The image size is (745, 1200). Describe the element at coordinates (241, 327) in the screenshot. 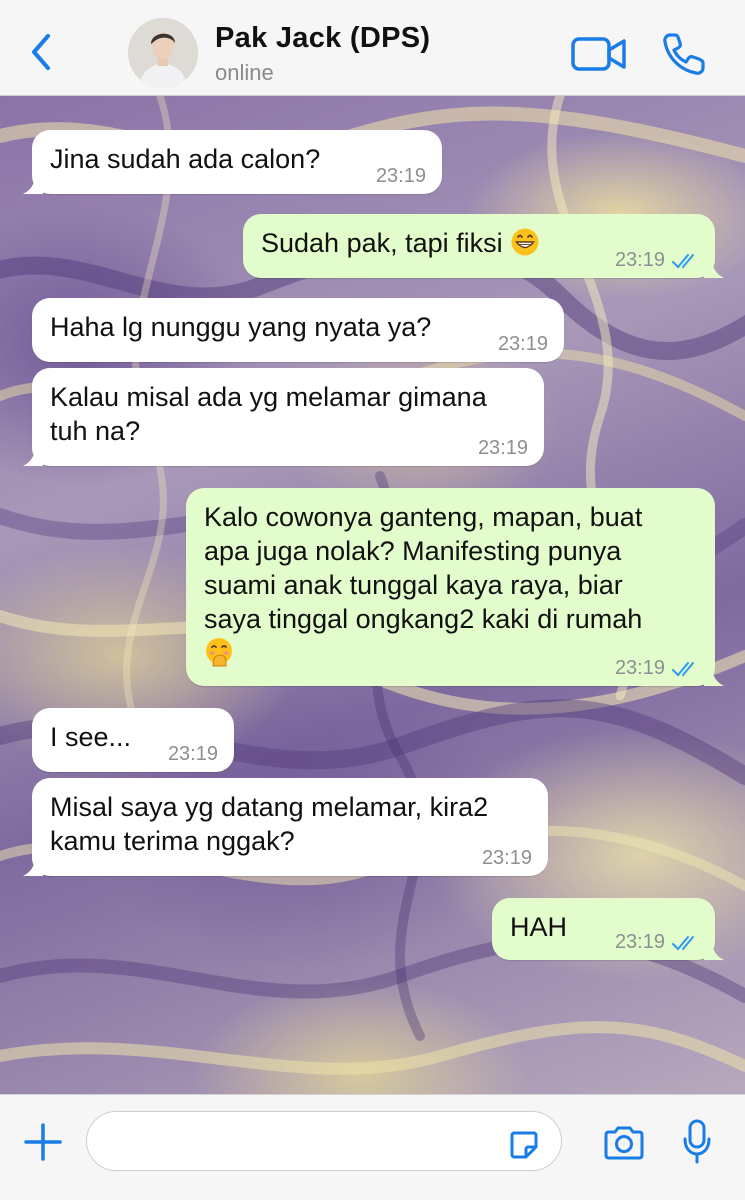

I see `message-text: Haha lg nunggu yang nyata ya?` at that location.